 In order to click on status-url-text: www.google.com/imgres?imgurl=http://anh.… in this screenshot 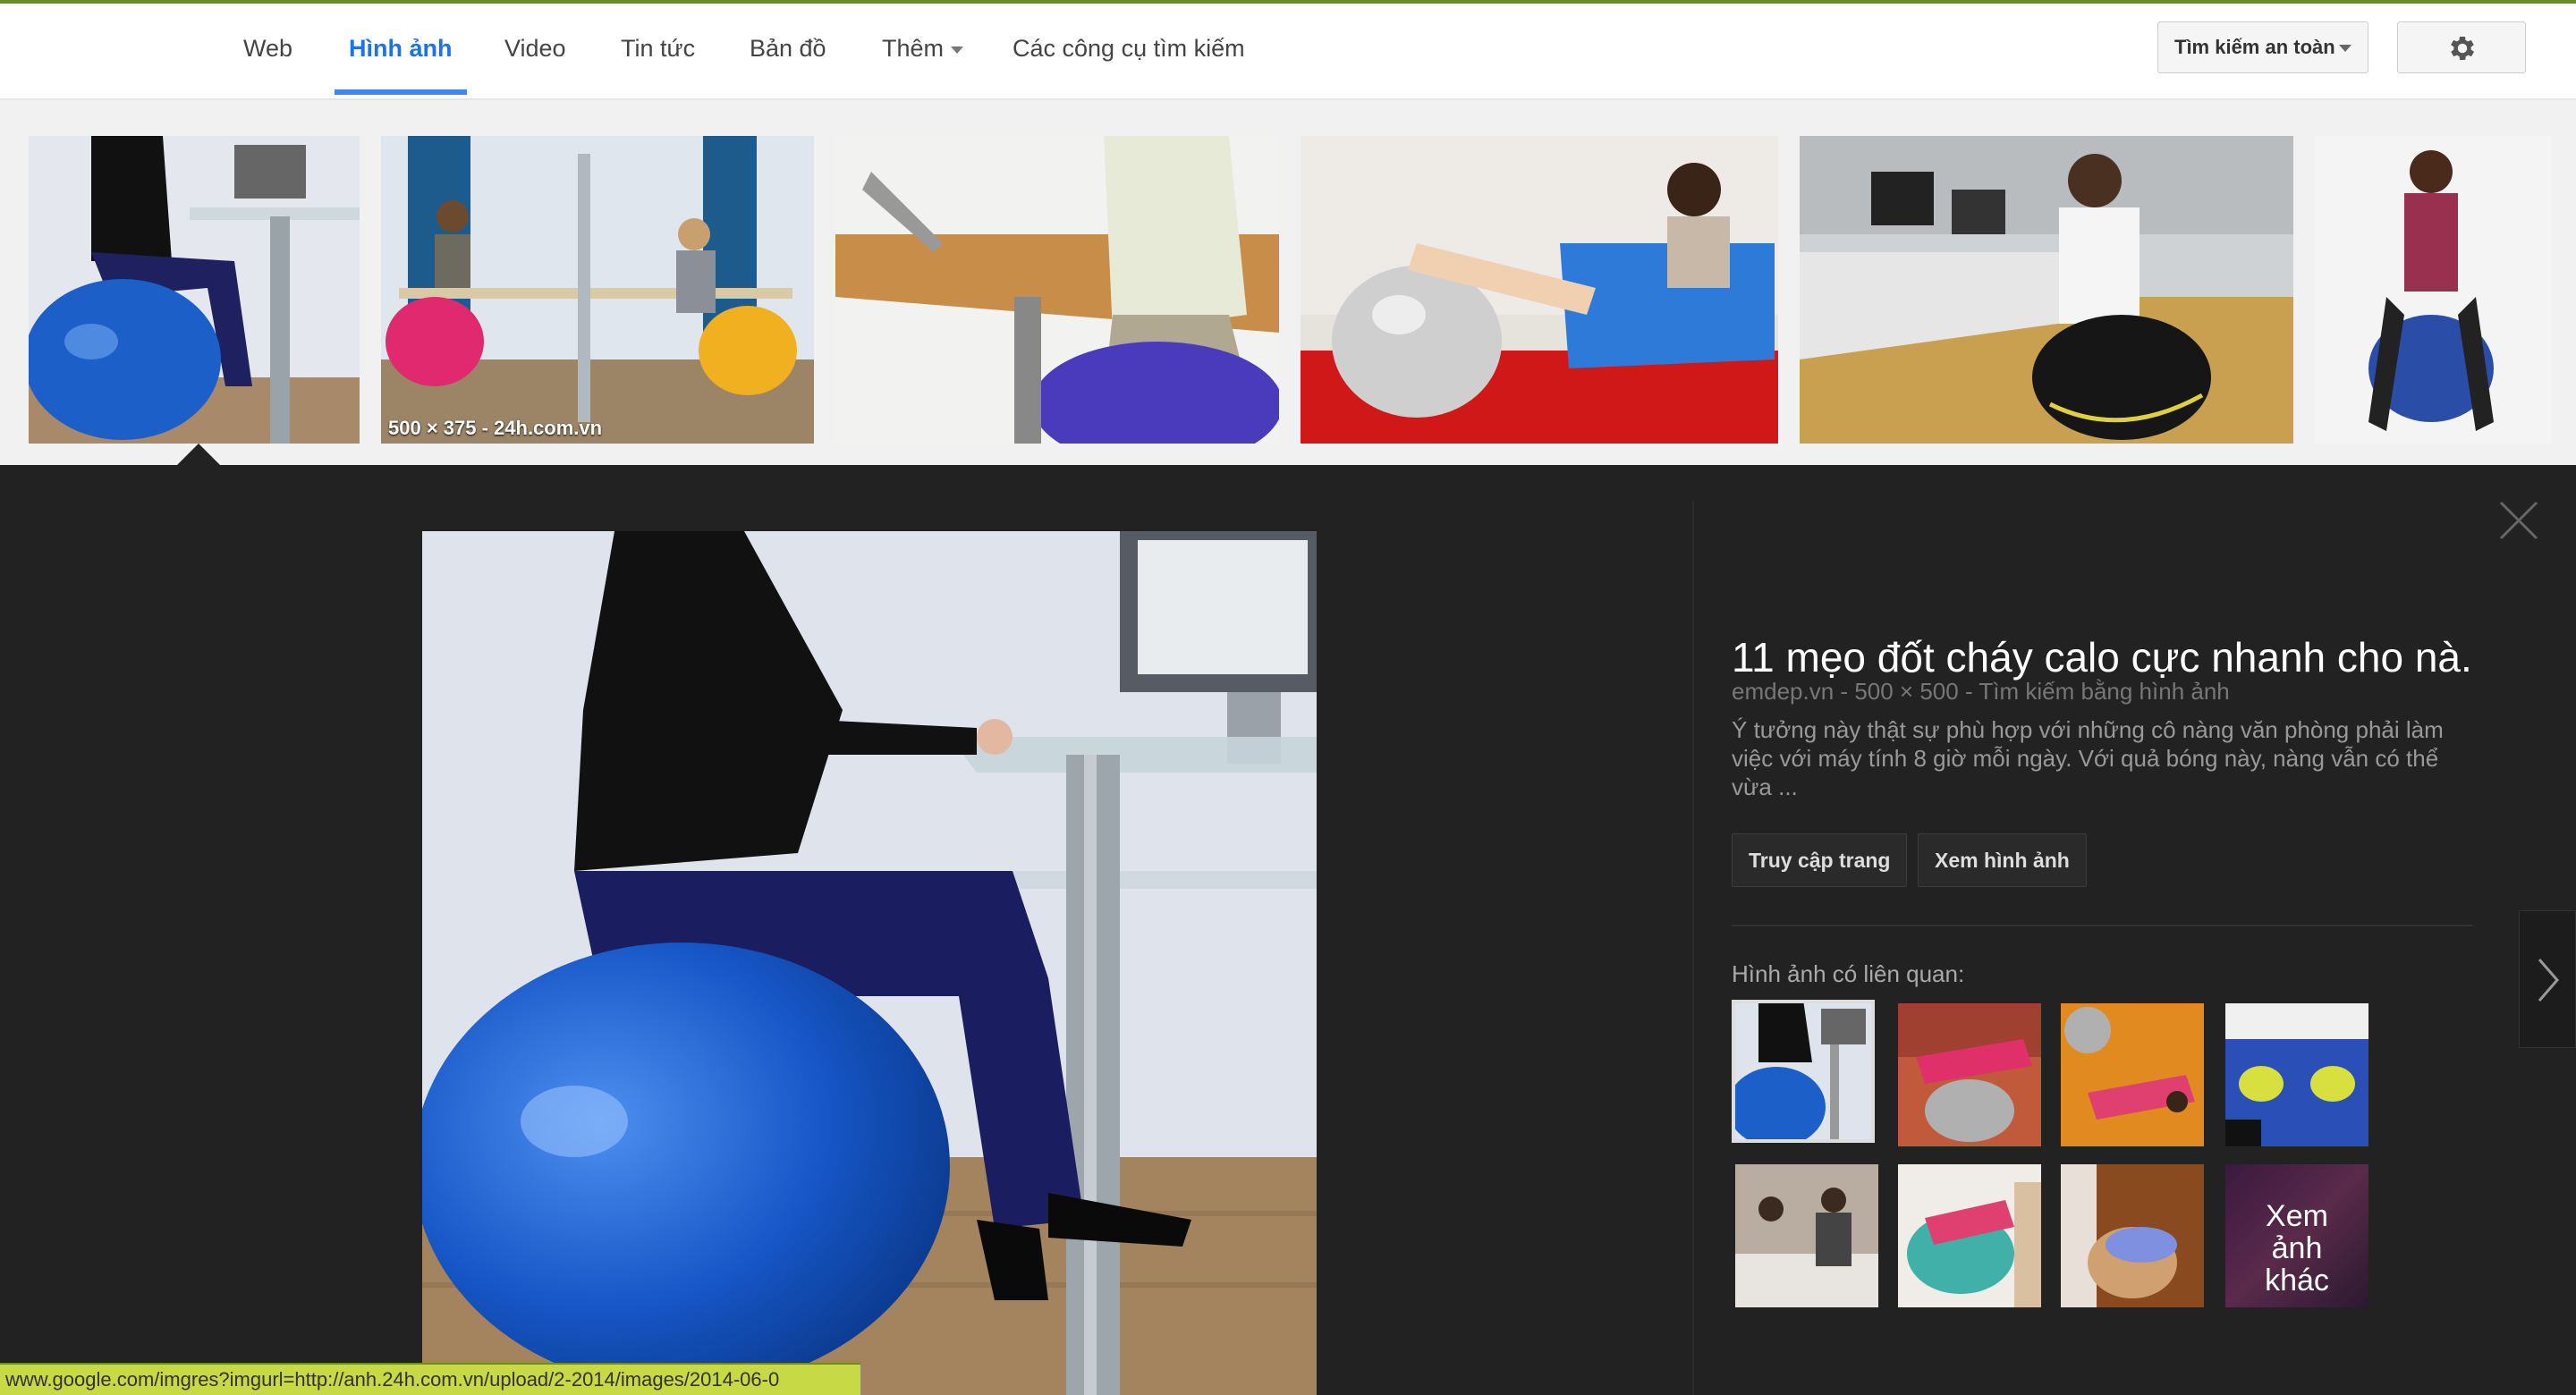, I will do `click(392, 1379)`.